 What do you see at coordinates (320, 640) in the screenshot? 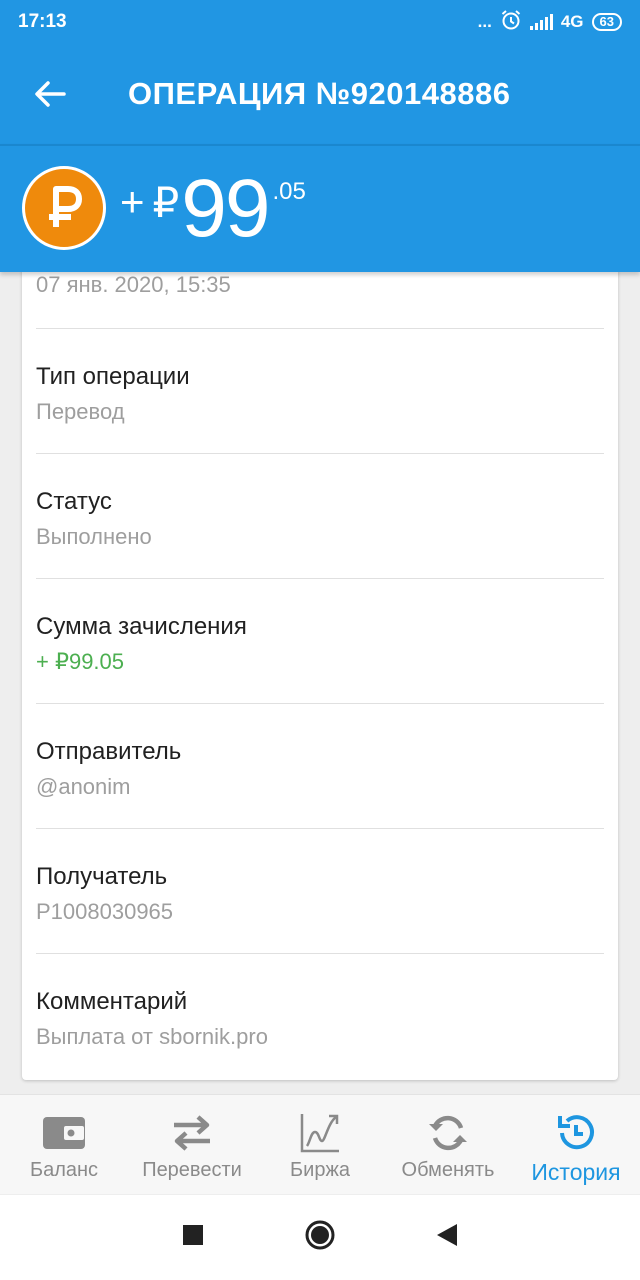
I see `detail-row-credit-amount: Сумма зачисления + ₽99.05` at bounding box center [320, 640].